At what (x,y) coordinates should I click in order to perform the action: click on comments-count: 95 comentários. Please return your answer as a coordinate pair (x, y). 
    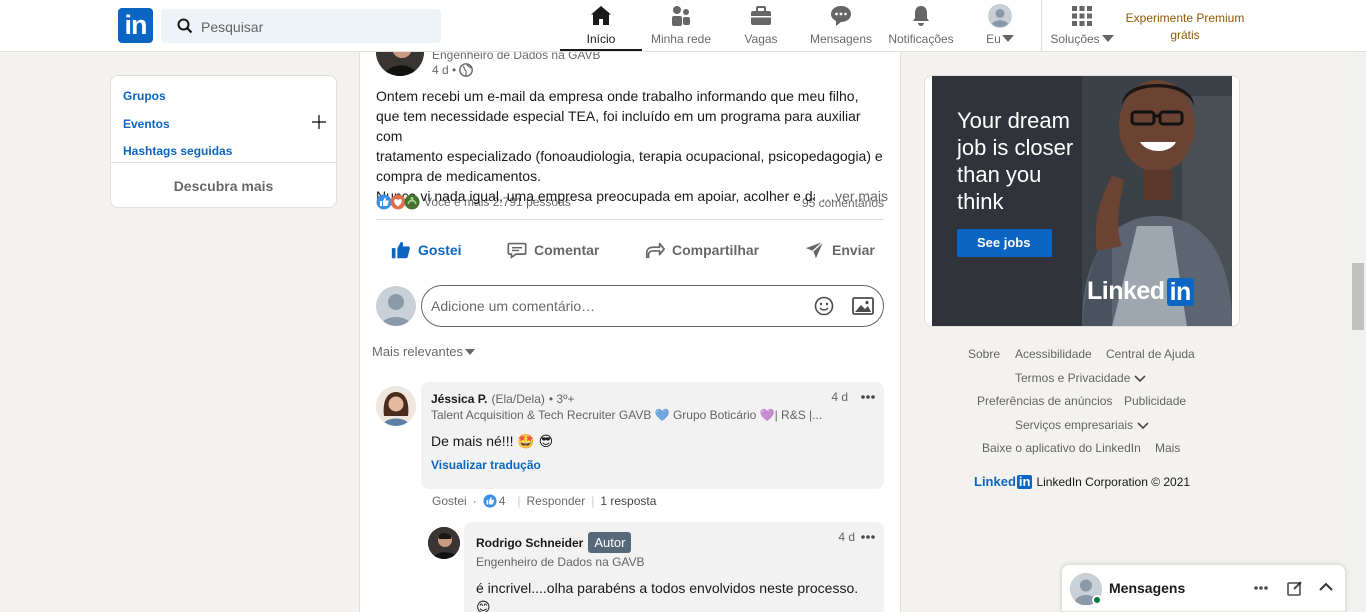
    Looking at the image, I should click on (843, 203).